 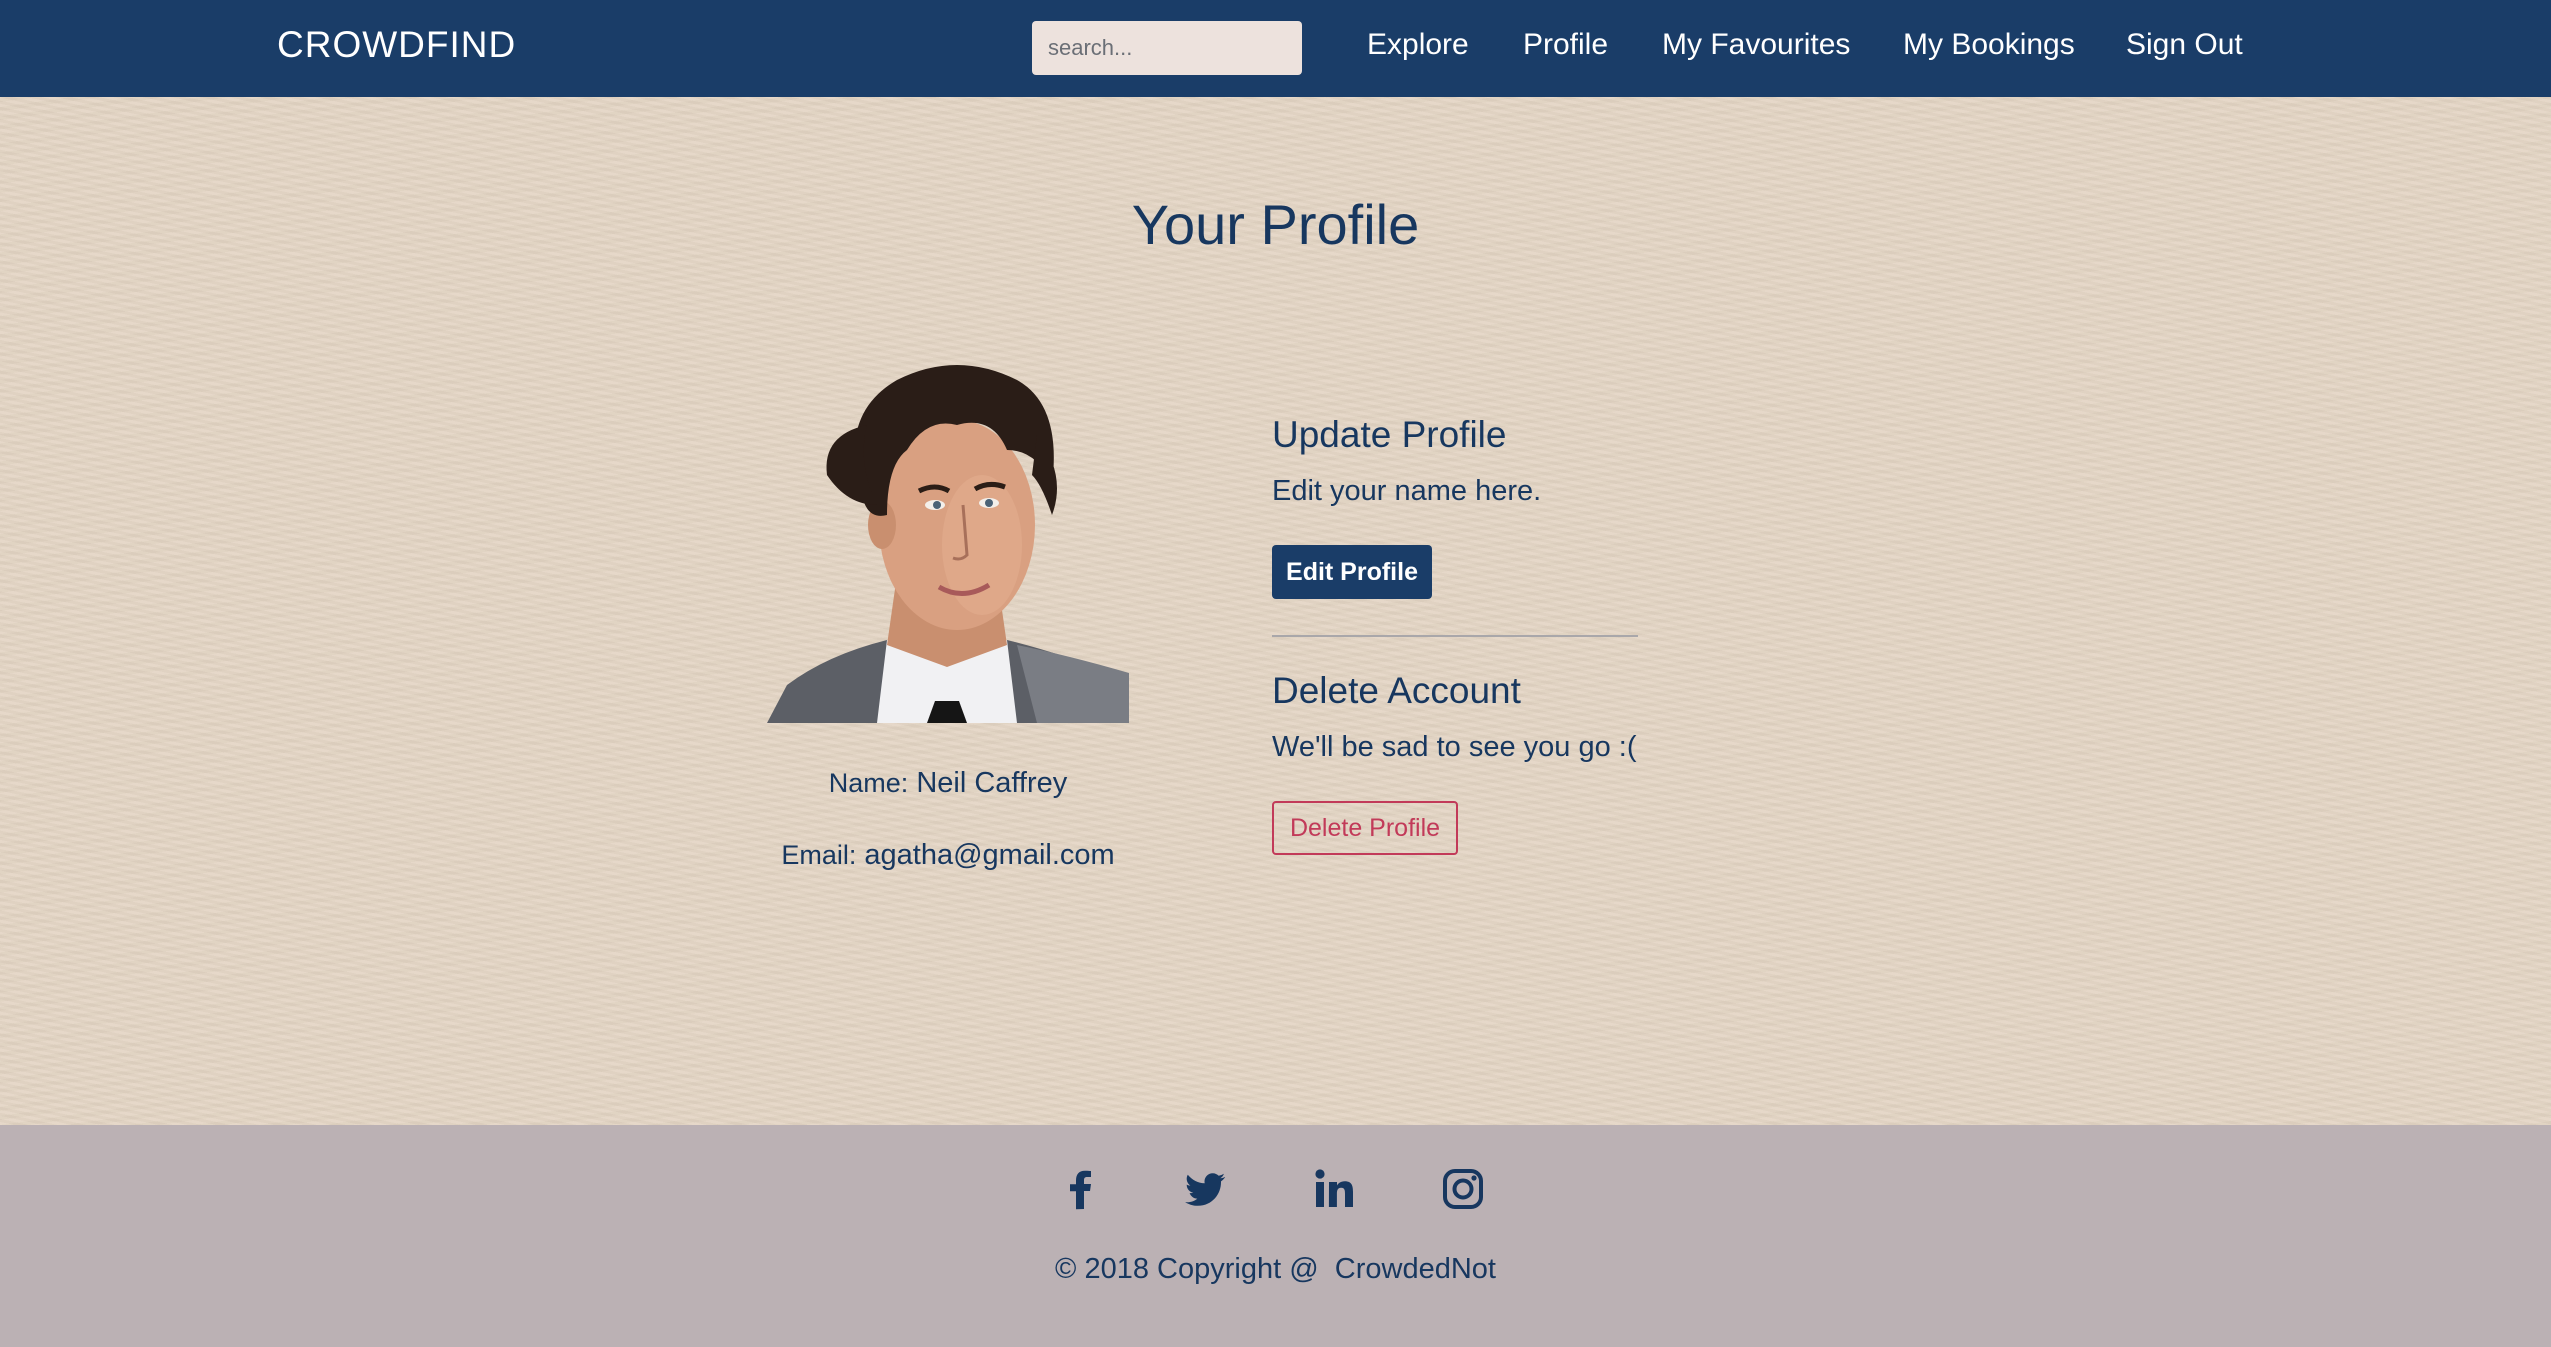 I want to click on email-value: agatha@gmail.com, so click(x=989, y=855).